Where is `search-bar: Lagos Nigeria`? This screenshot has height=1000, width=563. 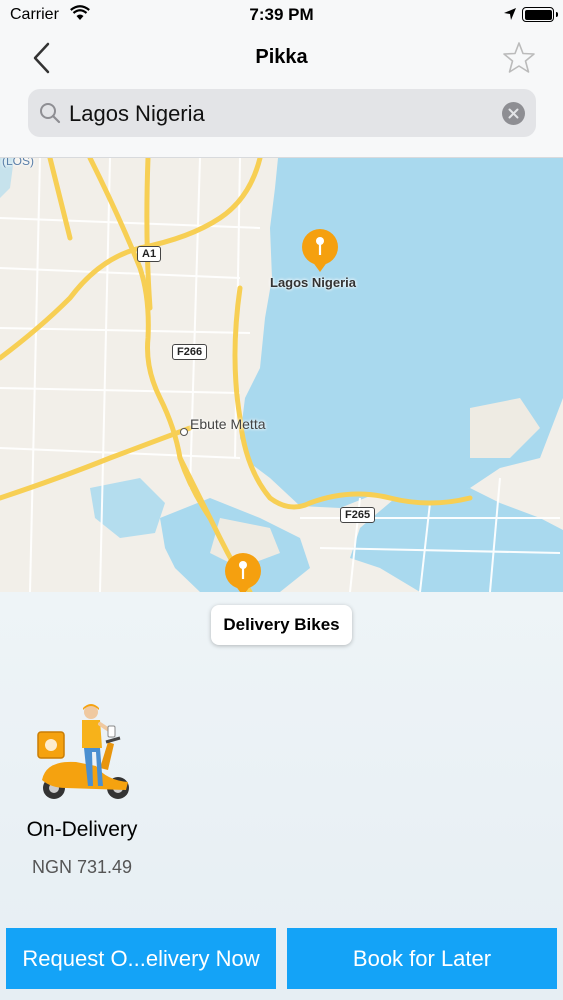 search-bar: Lagos Nigeria is located at coordinates (282, 113).